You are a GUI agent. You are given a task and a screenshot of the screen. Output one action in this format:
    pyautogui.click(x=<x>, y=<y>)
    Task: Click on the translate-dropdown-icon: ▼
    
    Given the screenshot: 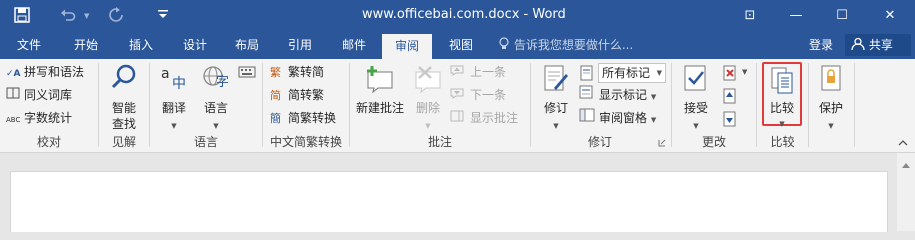 What is the action you would take?
    pyautogui.click(x=174, y=126)
    